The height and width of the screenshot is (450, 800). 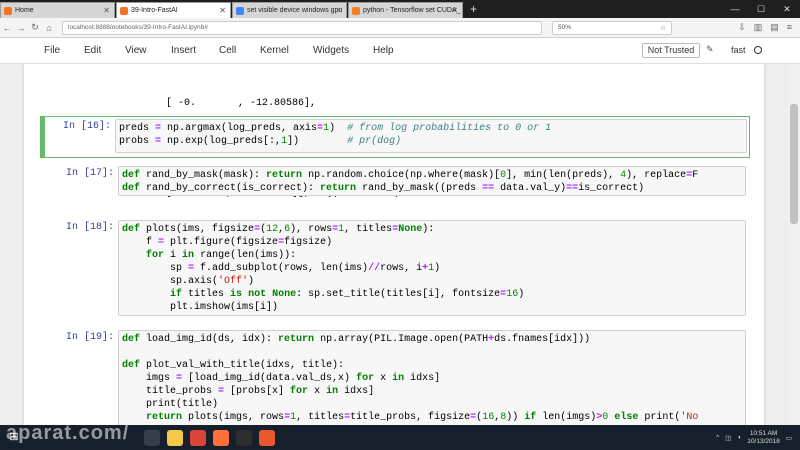 What do you see at coordinates (86, 126) in the screenshot?
I see `cell-prompt: In [16]:` at bounding box center [86, 126].